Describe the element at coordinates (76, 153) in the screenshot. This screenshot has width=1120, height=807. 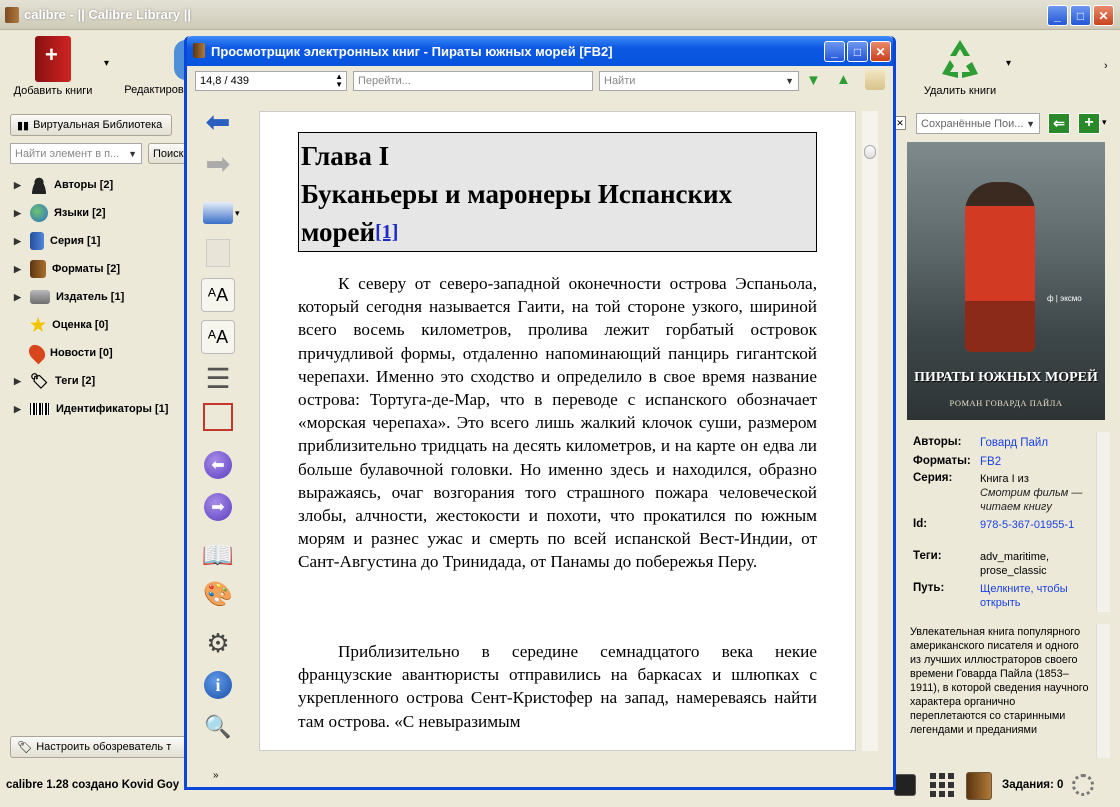
I see `find-item-input: Найти элемент в п... ▼` at that location.